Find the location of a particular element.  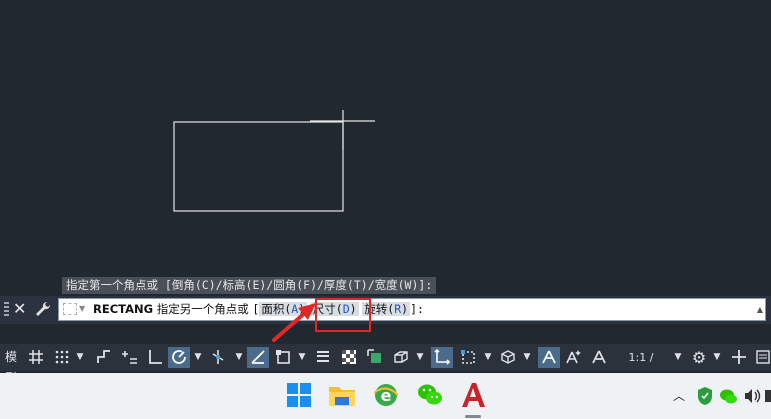

gizmo-icon is located at coordinates (508, 357).